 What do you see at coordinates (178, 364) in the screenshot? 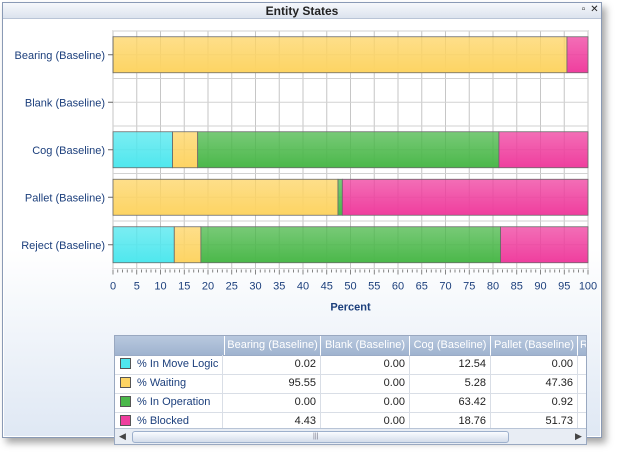
I see `row-label-text: % In Move Logic` at bounding box center [178, 364].